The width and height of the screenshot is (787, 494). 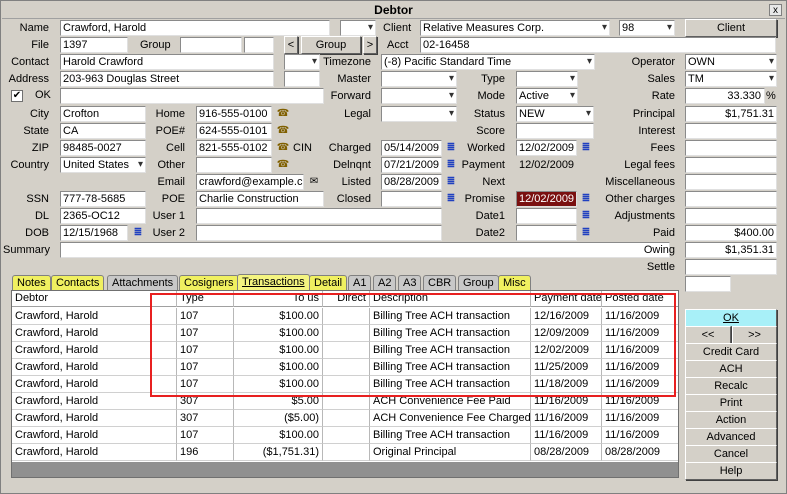 What do you see at coordinates (167, 79) in the screenshot?
I see `address-field: 203-963 Douglas Street` at bounding box center [167, 79].